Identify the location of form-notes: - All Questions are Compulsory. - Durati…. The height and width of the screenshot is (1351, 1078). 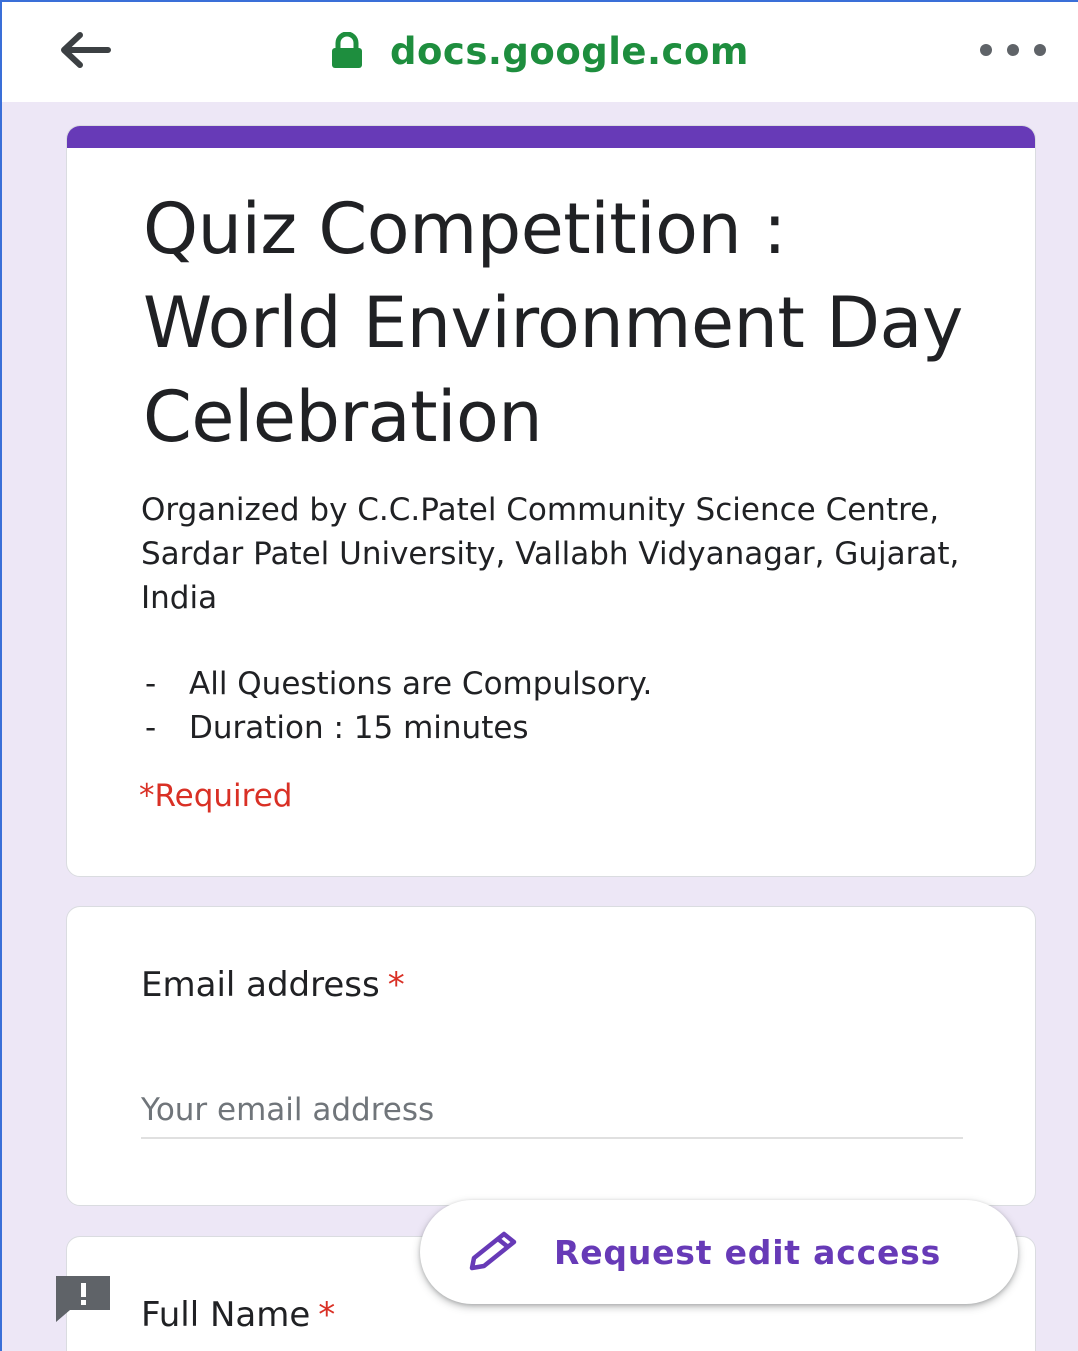
(398, 706).